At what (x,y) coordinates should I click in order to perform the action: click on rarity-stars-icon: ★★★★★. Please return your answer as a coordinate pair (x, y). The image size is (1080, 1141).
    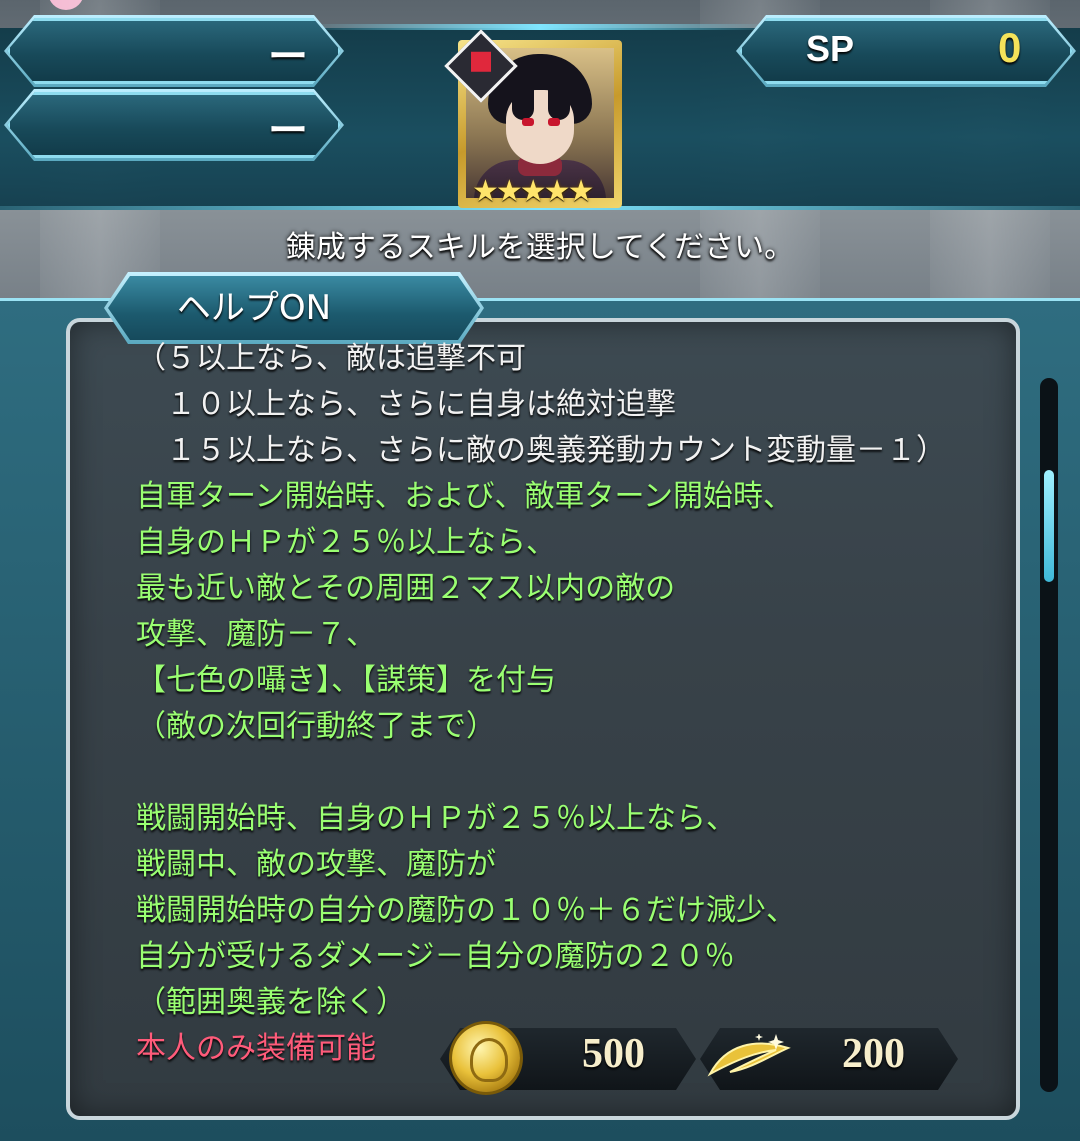
    Looking at the image, I should click on (533, 191).